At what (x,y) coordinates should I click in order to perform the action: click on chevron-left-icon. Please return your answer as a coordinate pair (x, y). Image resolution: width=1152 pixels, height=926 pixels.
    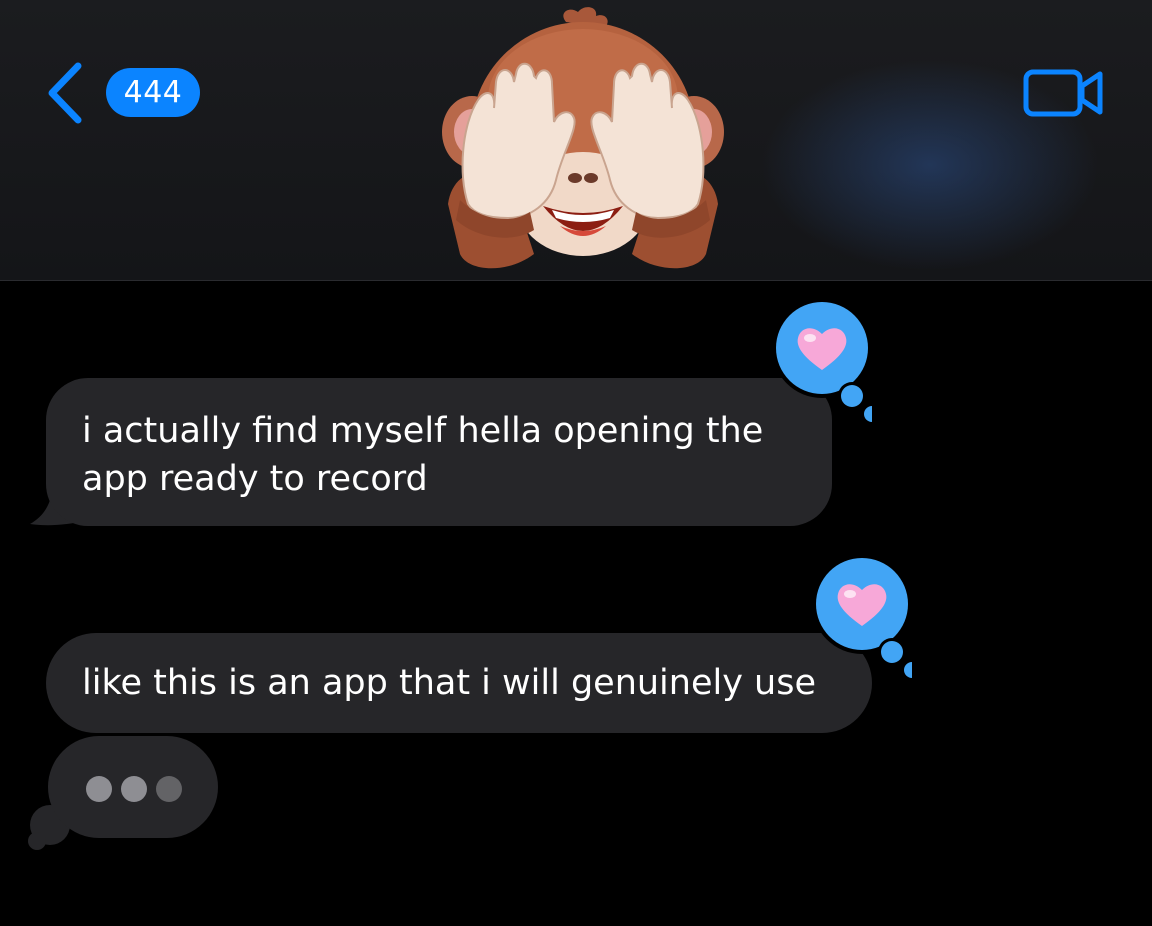
    Looking at the image, I should click on (64, 93).